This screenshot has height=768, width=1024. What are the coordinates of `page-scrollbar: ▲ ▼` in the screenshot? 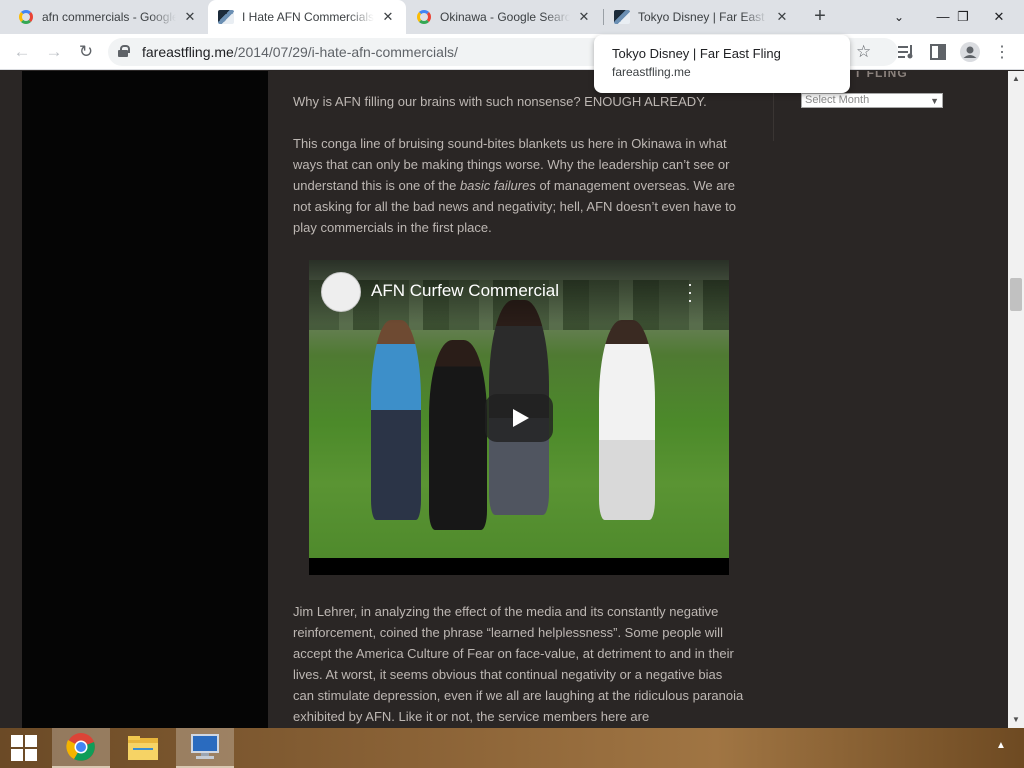 It's located at (1016, 399).